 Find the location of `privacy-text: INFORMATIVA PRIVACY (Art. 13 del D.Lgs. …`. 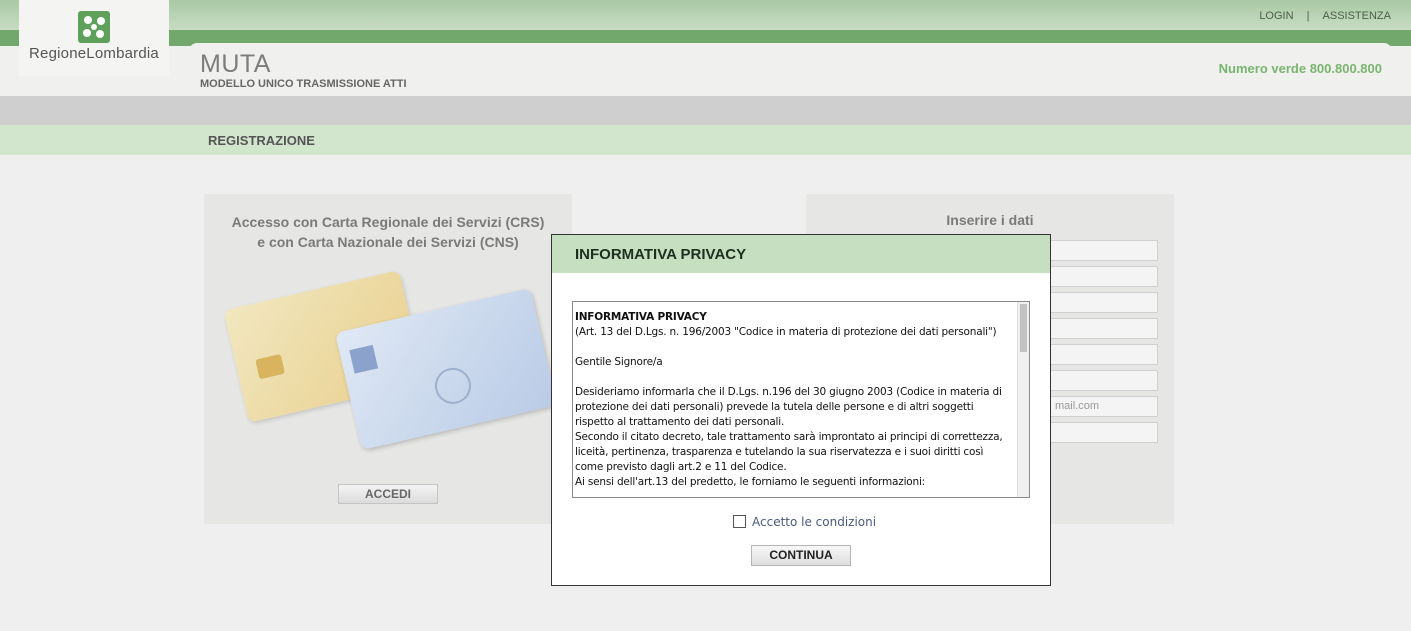

privacy-text: INFORMATIVA PRIVACY (Art. 13 del D.Lgs. … is located at coordinates (793, 400).